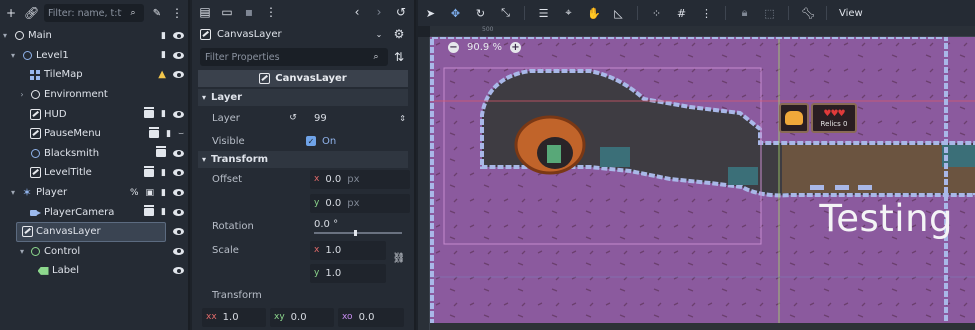 The image size is (975, 330). I want to click on tree-row-label: Label, so click(94, 271).